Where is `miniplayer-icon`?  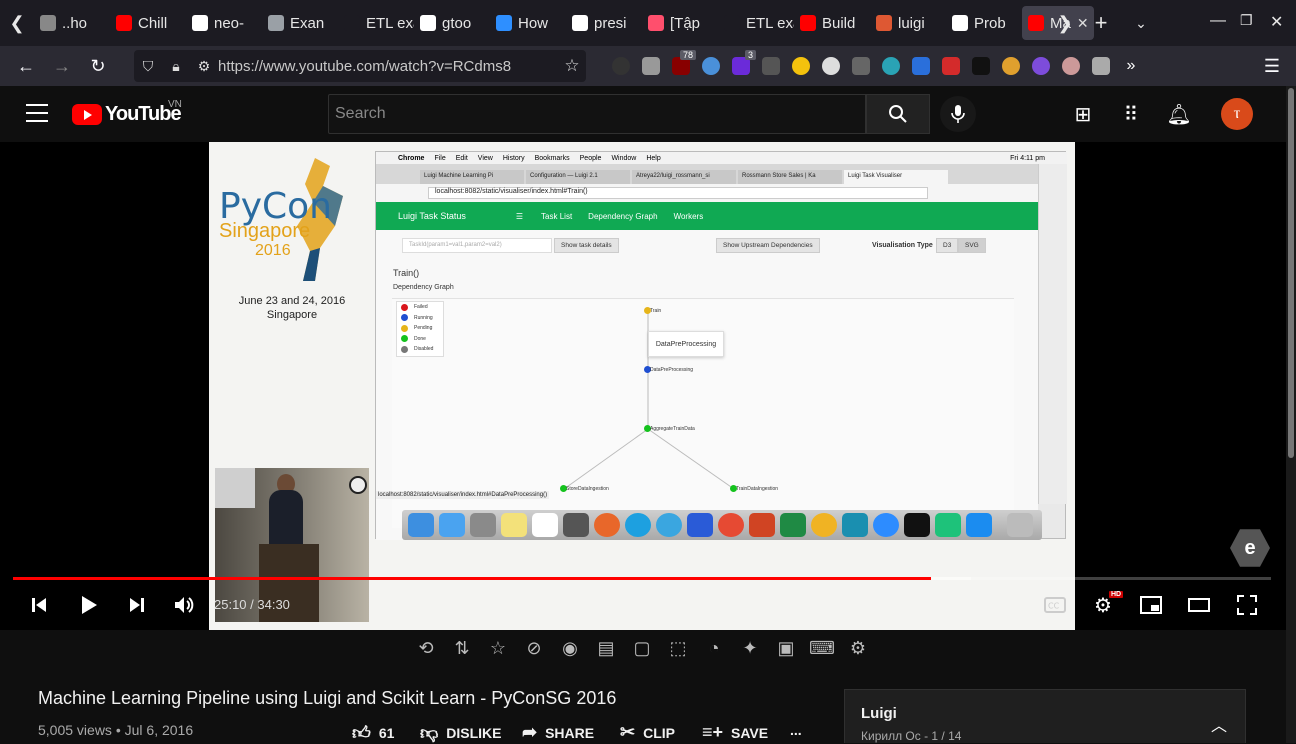
miniplayer-icon is located at coordinates (1151, 605).